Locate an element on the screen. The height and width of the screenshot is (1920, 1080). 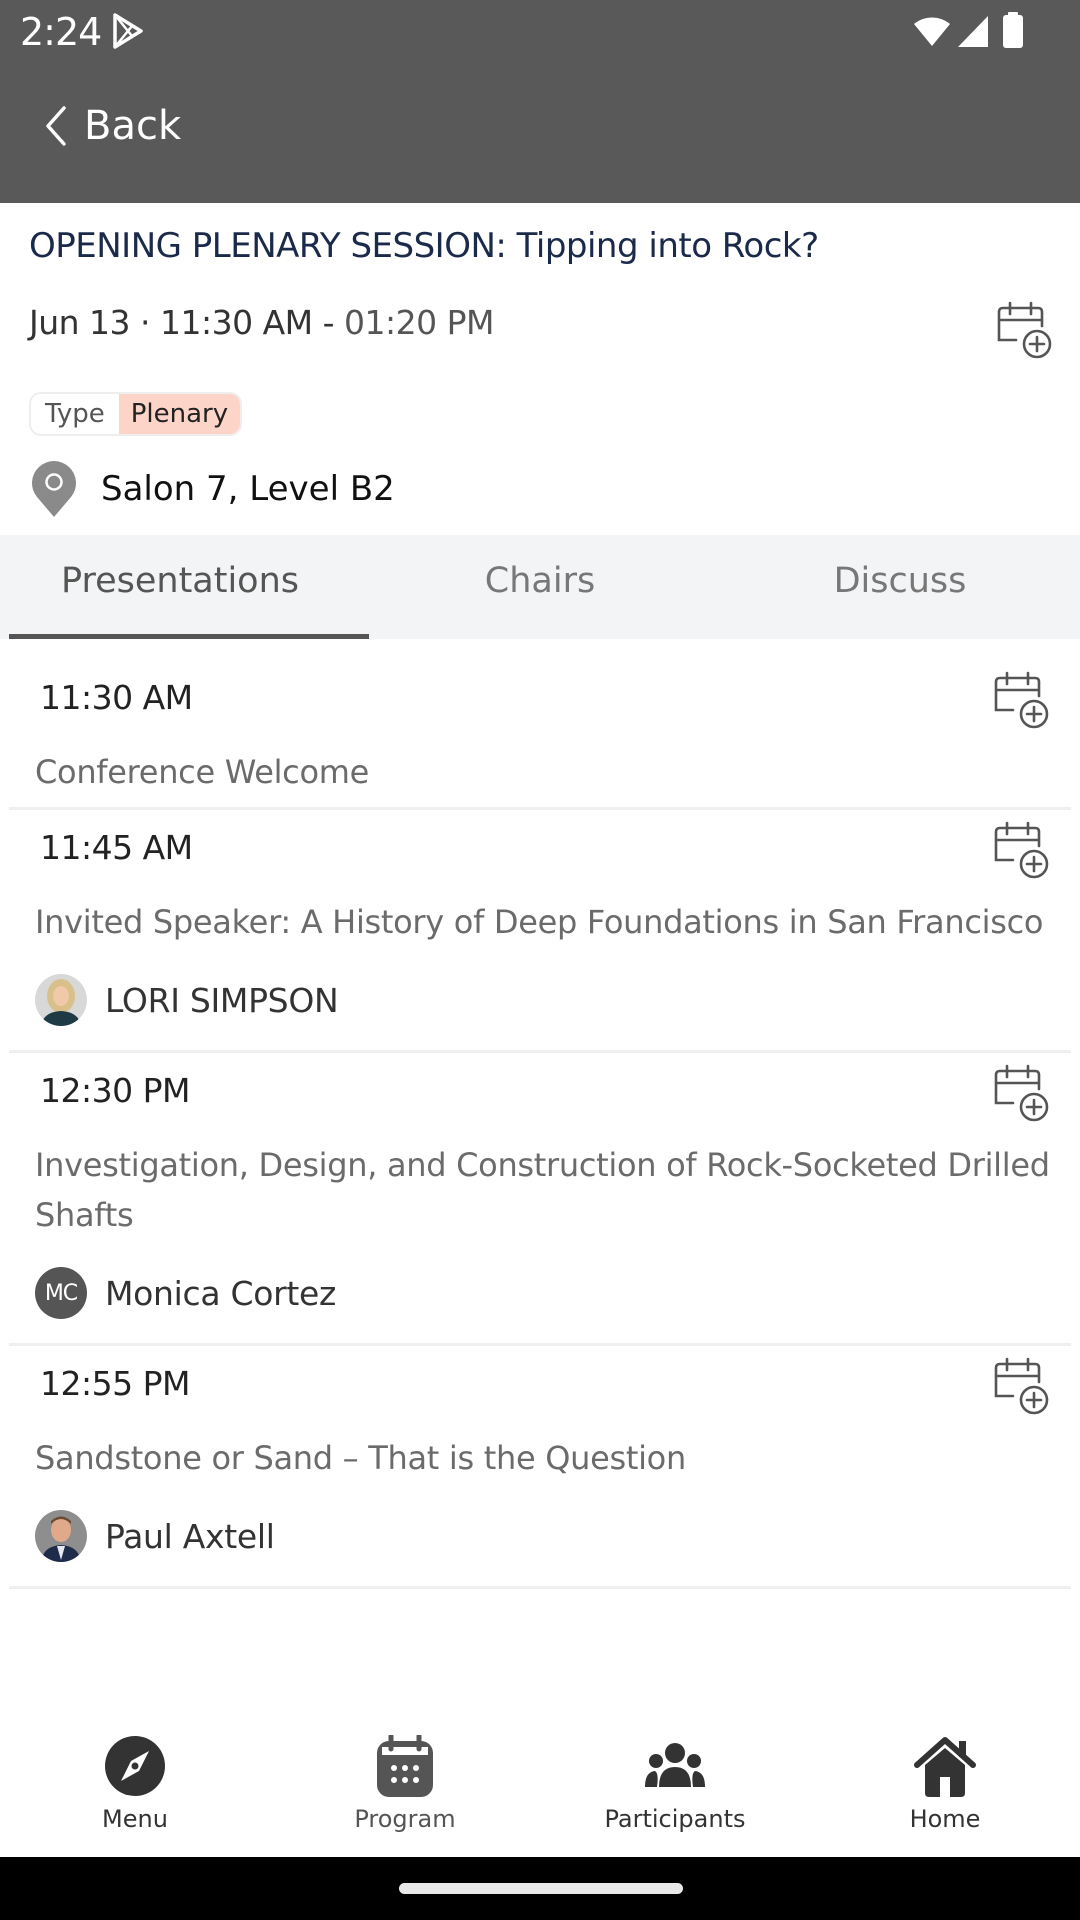
chevron-left-icon is located at coordinates (56, 126).